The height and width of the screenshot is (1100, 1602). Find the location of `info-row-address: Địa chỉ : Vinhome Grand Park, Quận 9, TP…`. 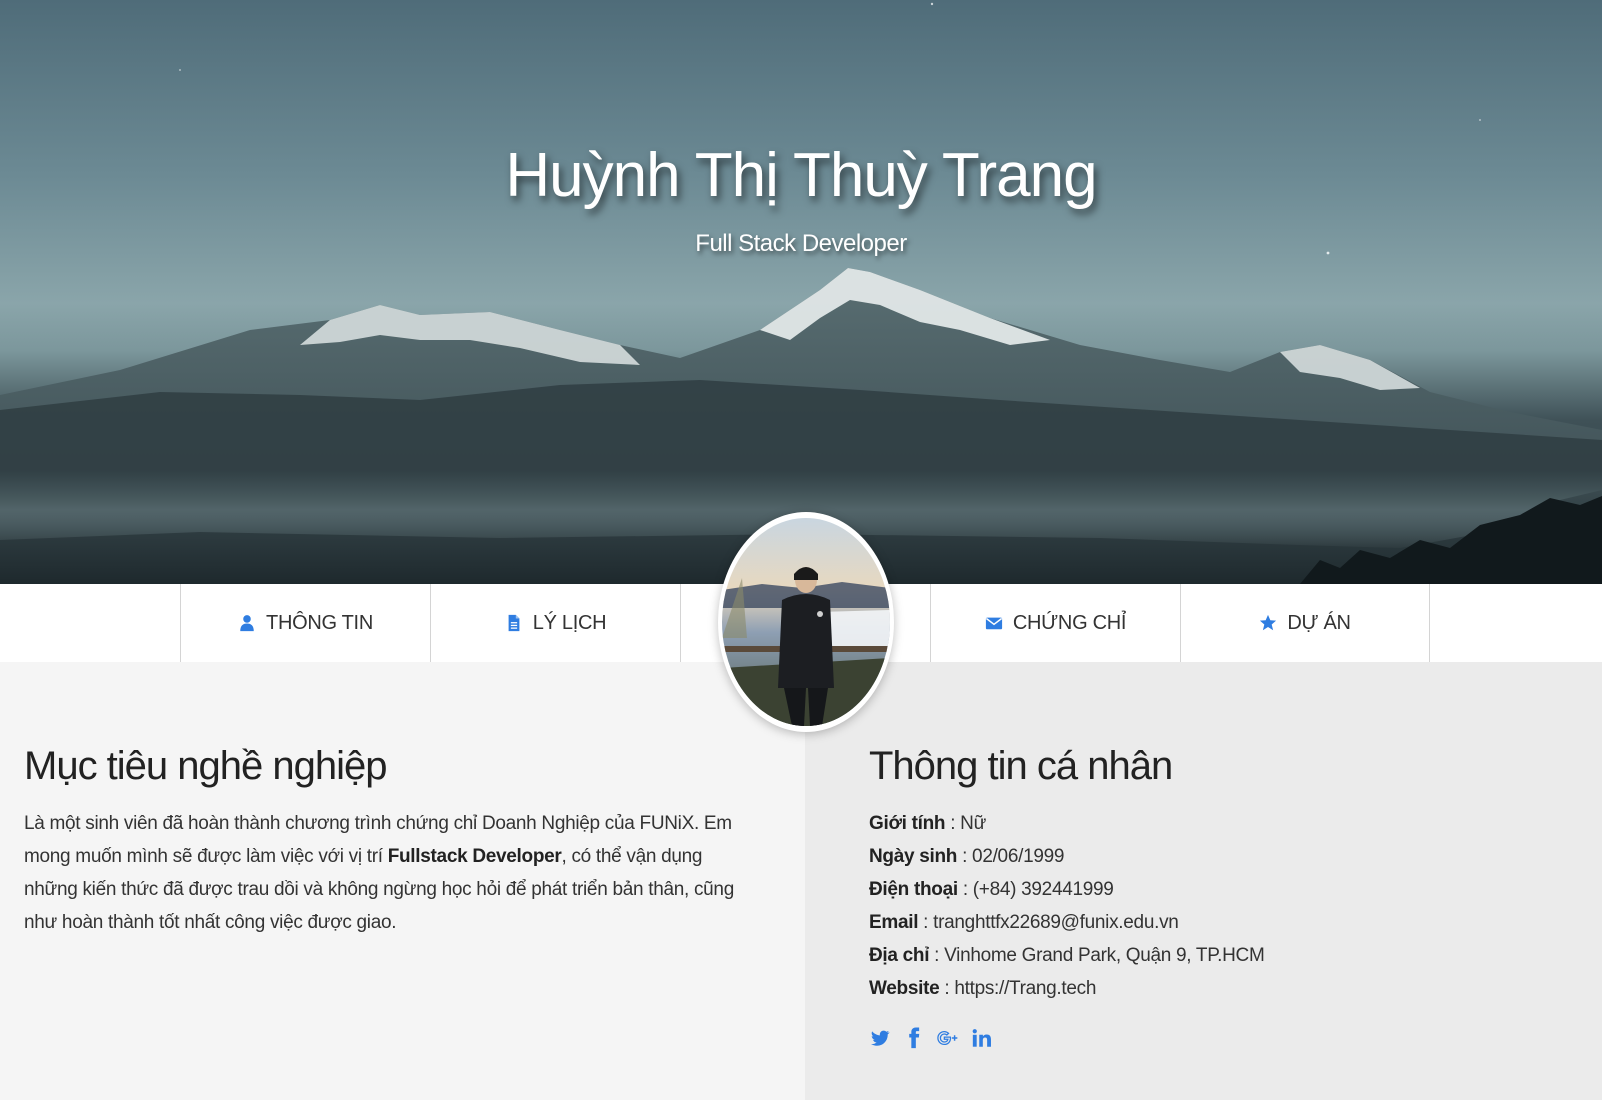

info-row-address: Địa chỉ : Vinhome Grand Park, Quận 9, TP… is located at coordinates (1219, 955).